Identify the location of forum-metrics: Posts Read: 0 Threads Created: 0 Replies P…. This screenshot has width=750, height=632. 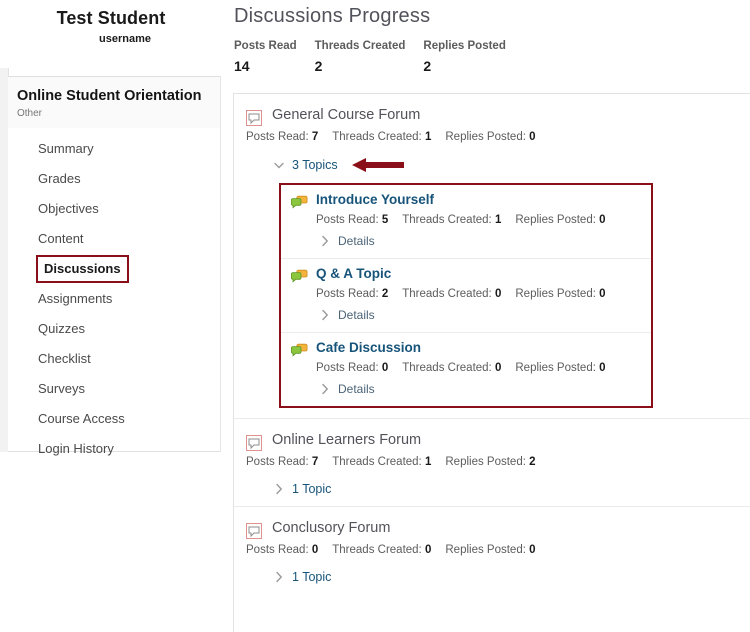
(498, 550).